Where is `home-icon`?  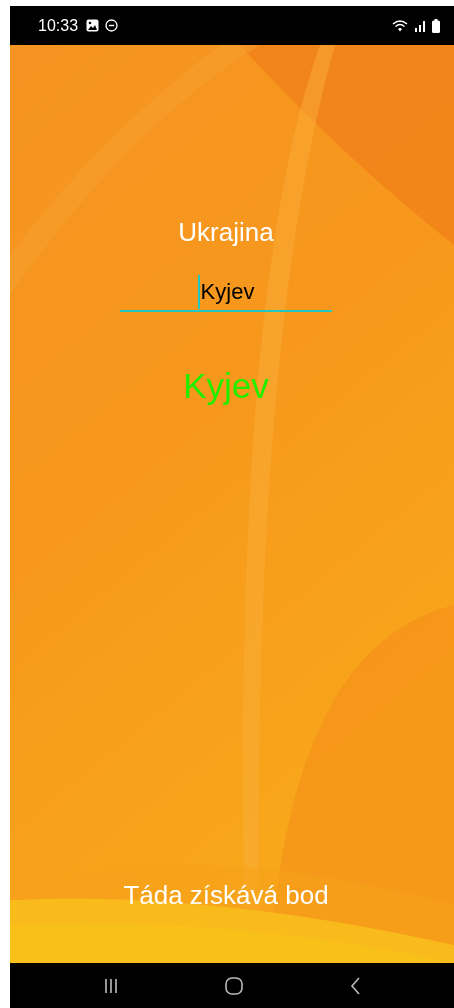
home-icon is located at coordinates (234, 985).